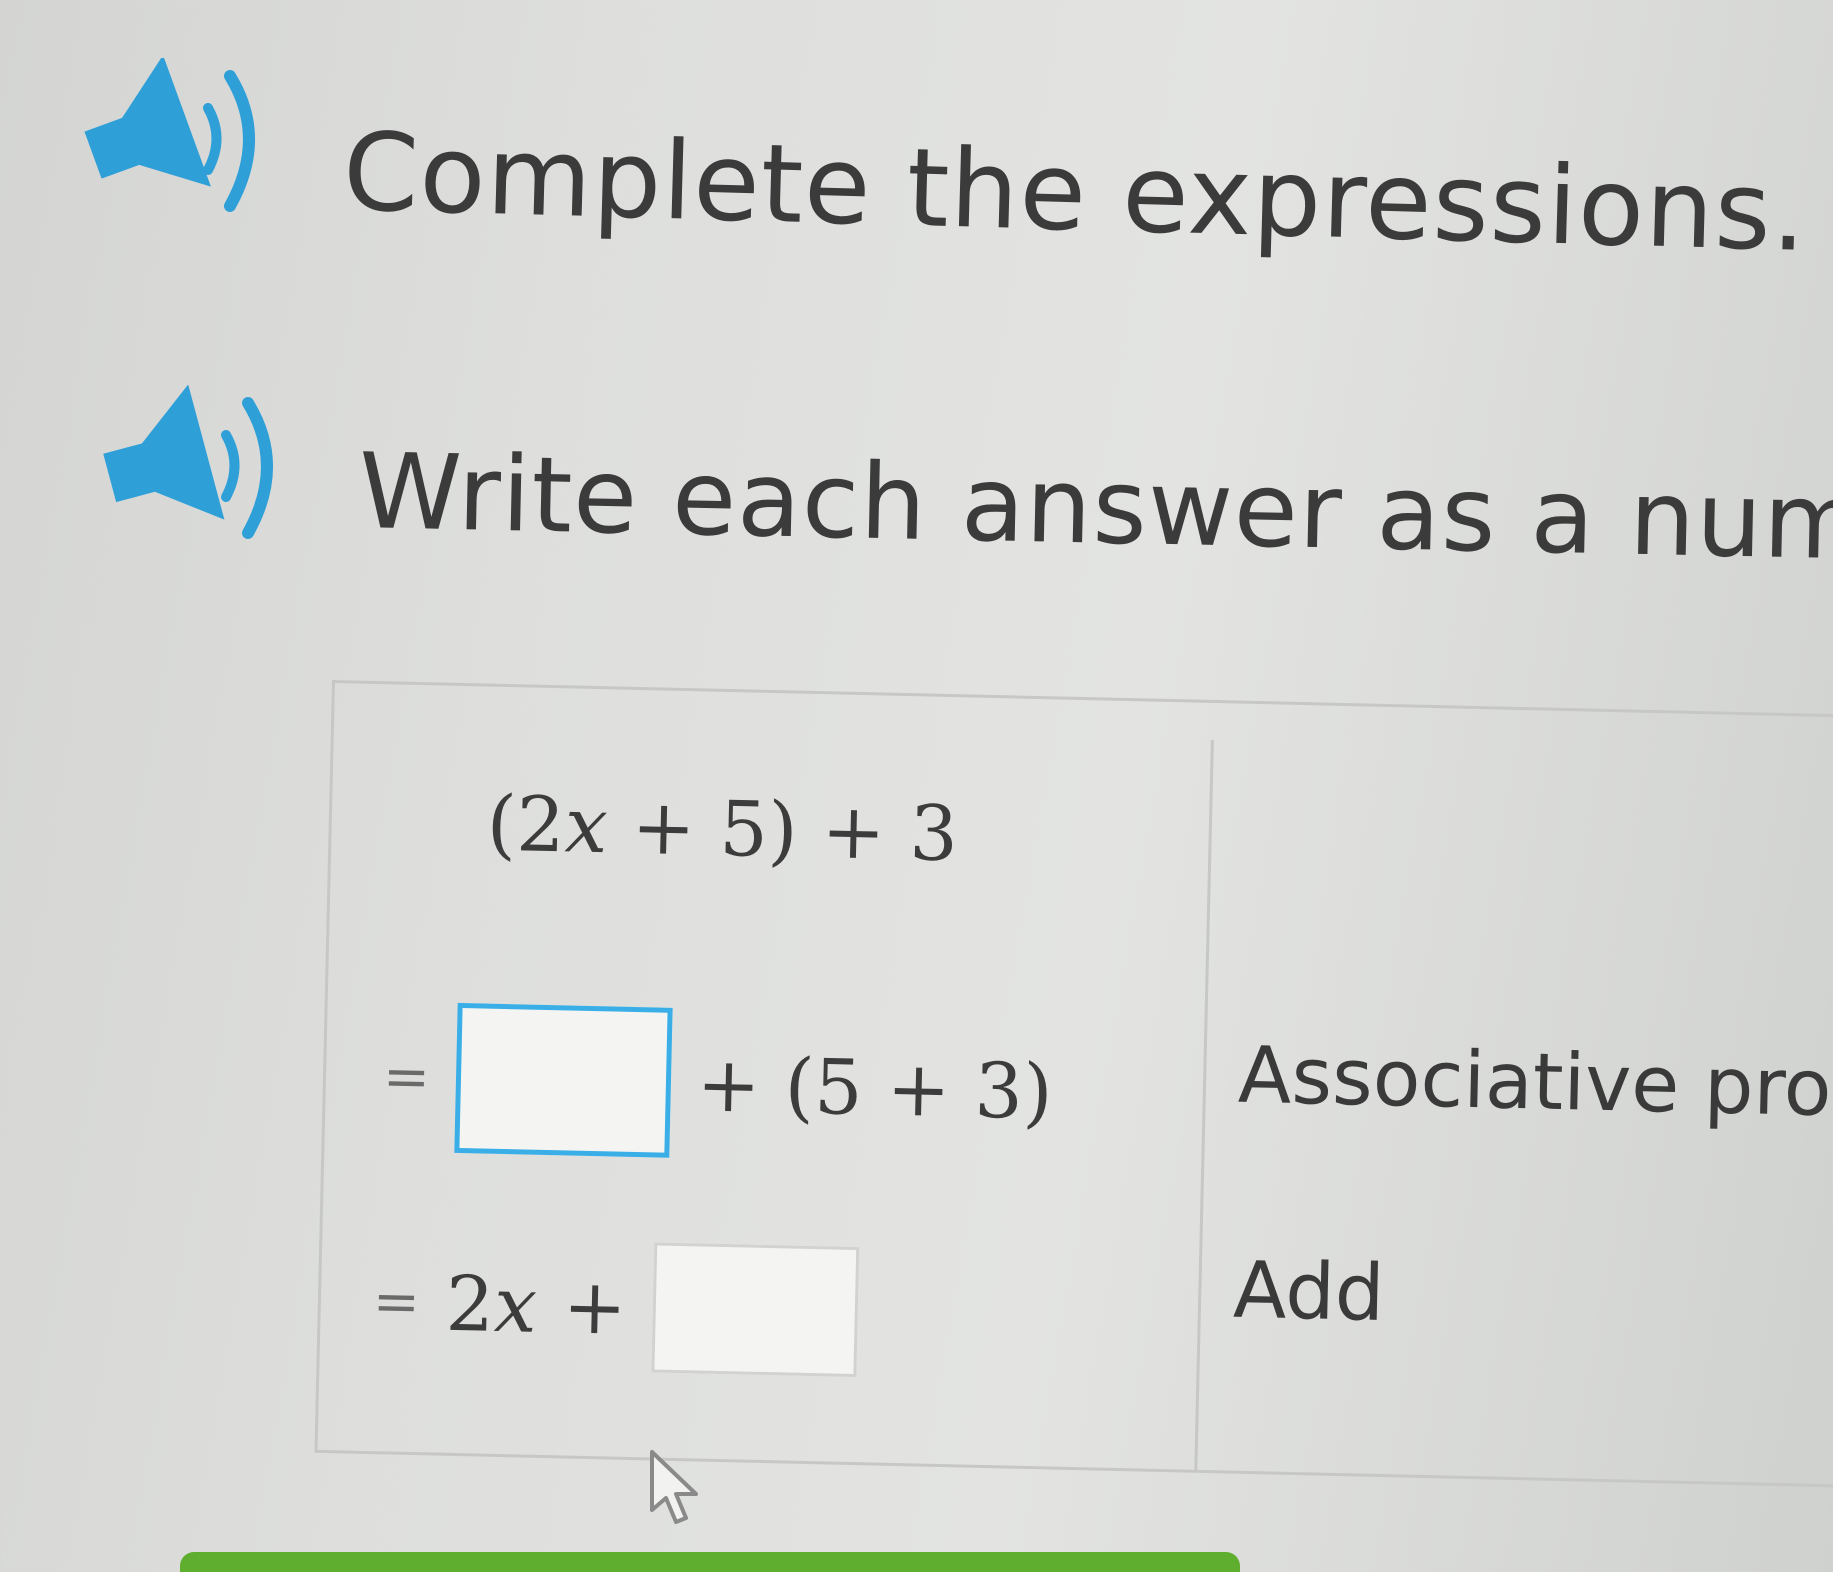 The image size is (1833, 1572). Describe the element at coordinates (1204, 1104) in the screenshot. I see `table-column-divider` at that location.